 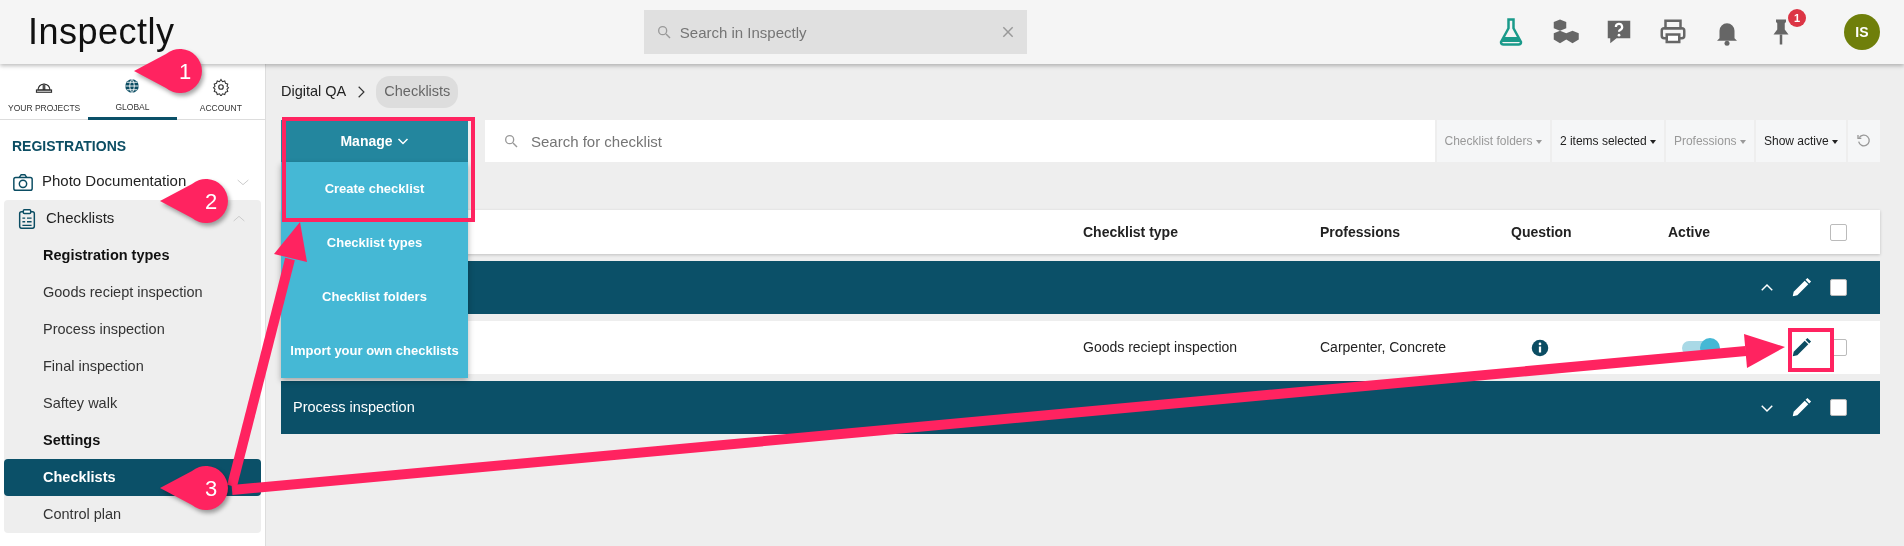 I want to click on column-header: Professions, so click(x=1361, y=232).